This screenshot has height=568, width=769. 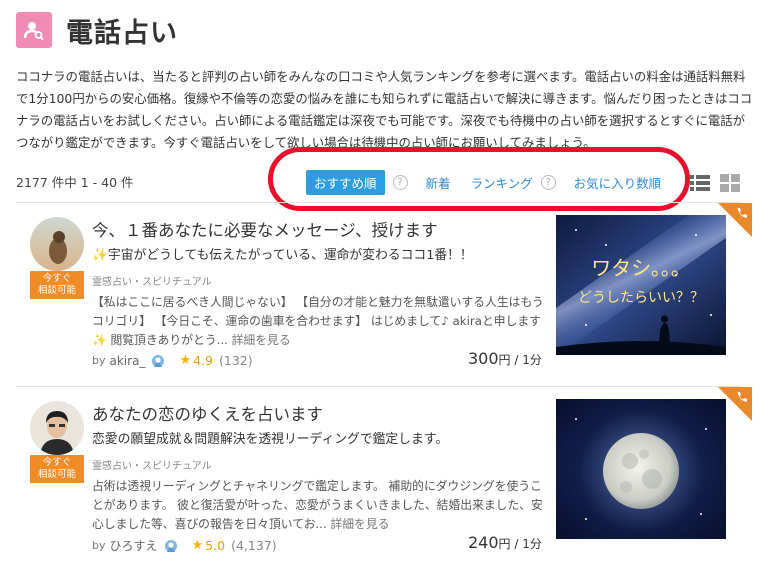 I want to click on svg-text: ワタシ。。。, so click(x=641, y=268).